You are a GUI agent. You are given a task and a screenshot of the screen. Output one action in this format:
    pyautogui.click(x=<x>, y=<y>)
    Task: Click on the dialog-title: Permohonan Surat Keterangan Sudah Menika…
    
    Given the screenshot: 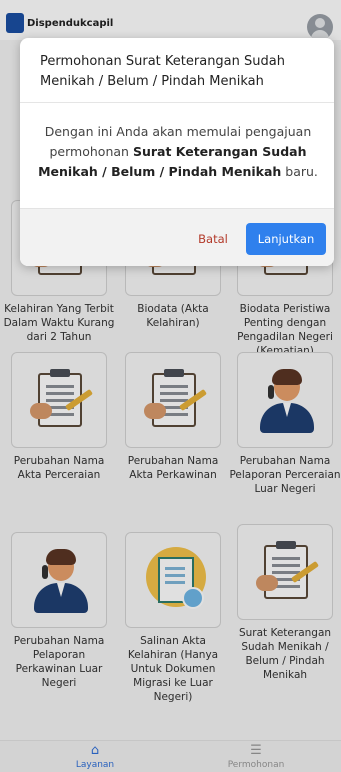 What is the action you would take?
    pyautogui.click(x=162, y=71)
    